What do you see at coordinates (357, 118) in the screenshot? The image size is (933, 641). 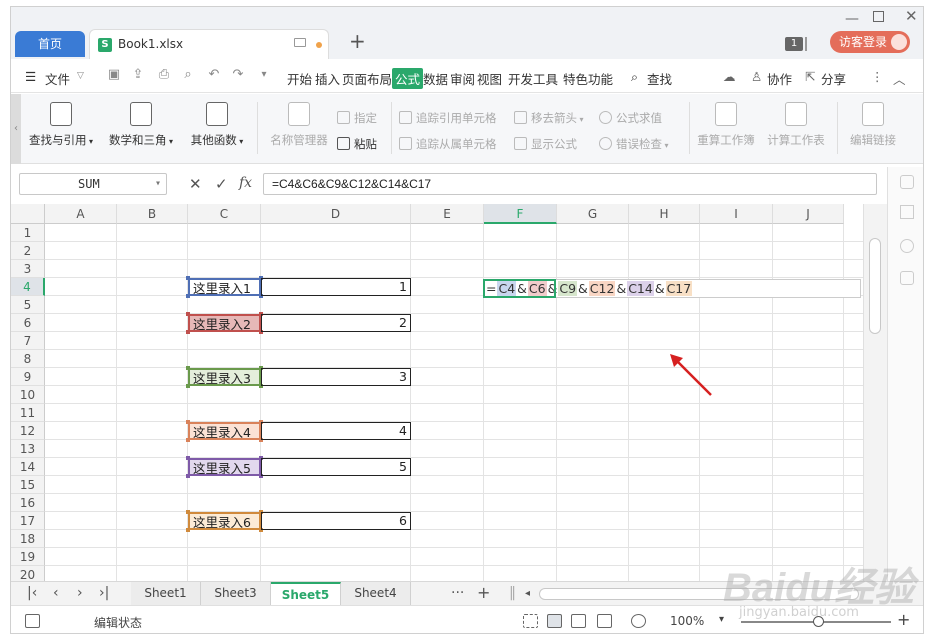 I see `define-button: 指定` at bounding box center [357, 118].